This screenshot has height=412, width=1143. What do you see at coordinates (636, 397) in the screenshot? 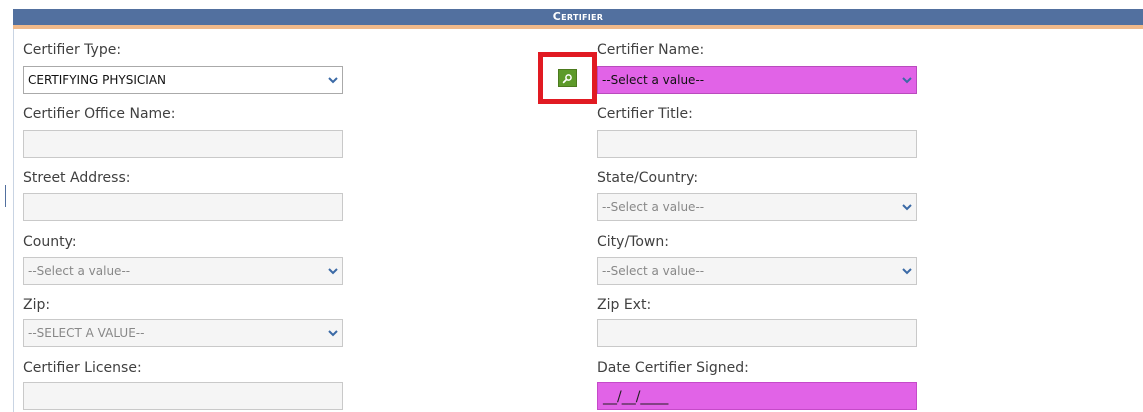
I see `date-certifier-signed-value: __/__/____` at bounding box center [636, 397].